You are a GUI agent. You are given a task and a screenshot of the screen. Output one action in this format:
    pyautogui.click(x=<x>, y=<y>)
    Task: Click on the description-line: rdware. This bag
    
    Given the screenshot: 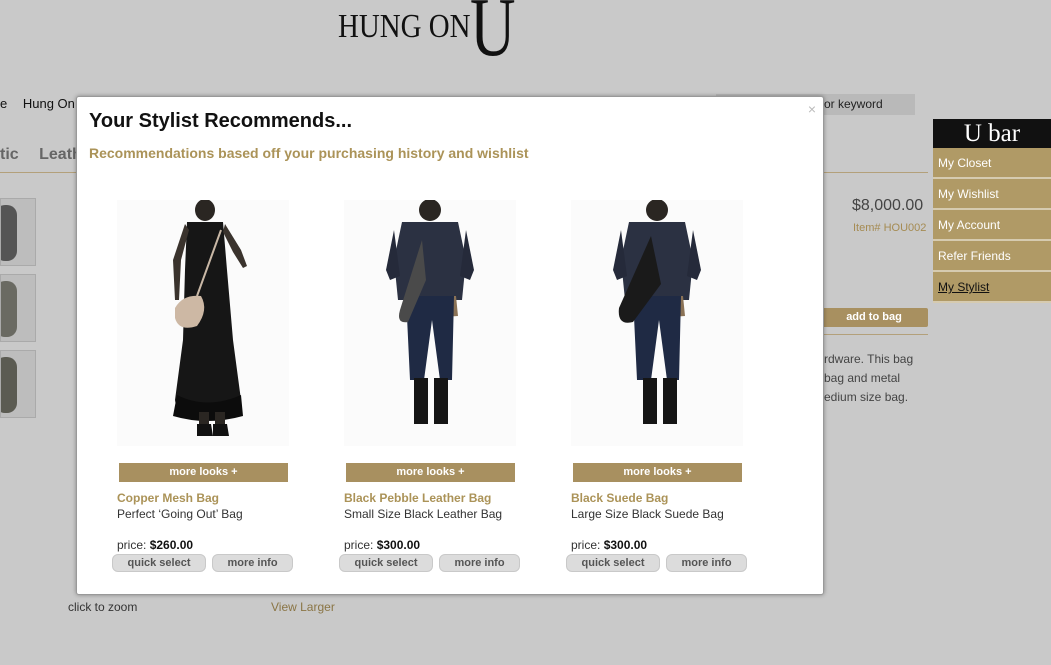 What is the action you would take?
    pyautogui.click(x=869, y=359)
    